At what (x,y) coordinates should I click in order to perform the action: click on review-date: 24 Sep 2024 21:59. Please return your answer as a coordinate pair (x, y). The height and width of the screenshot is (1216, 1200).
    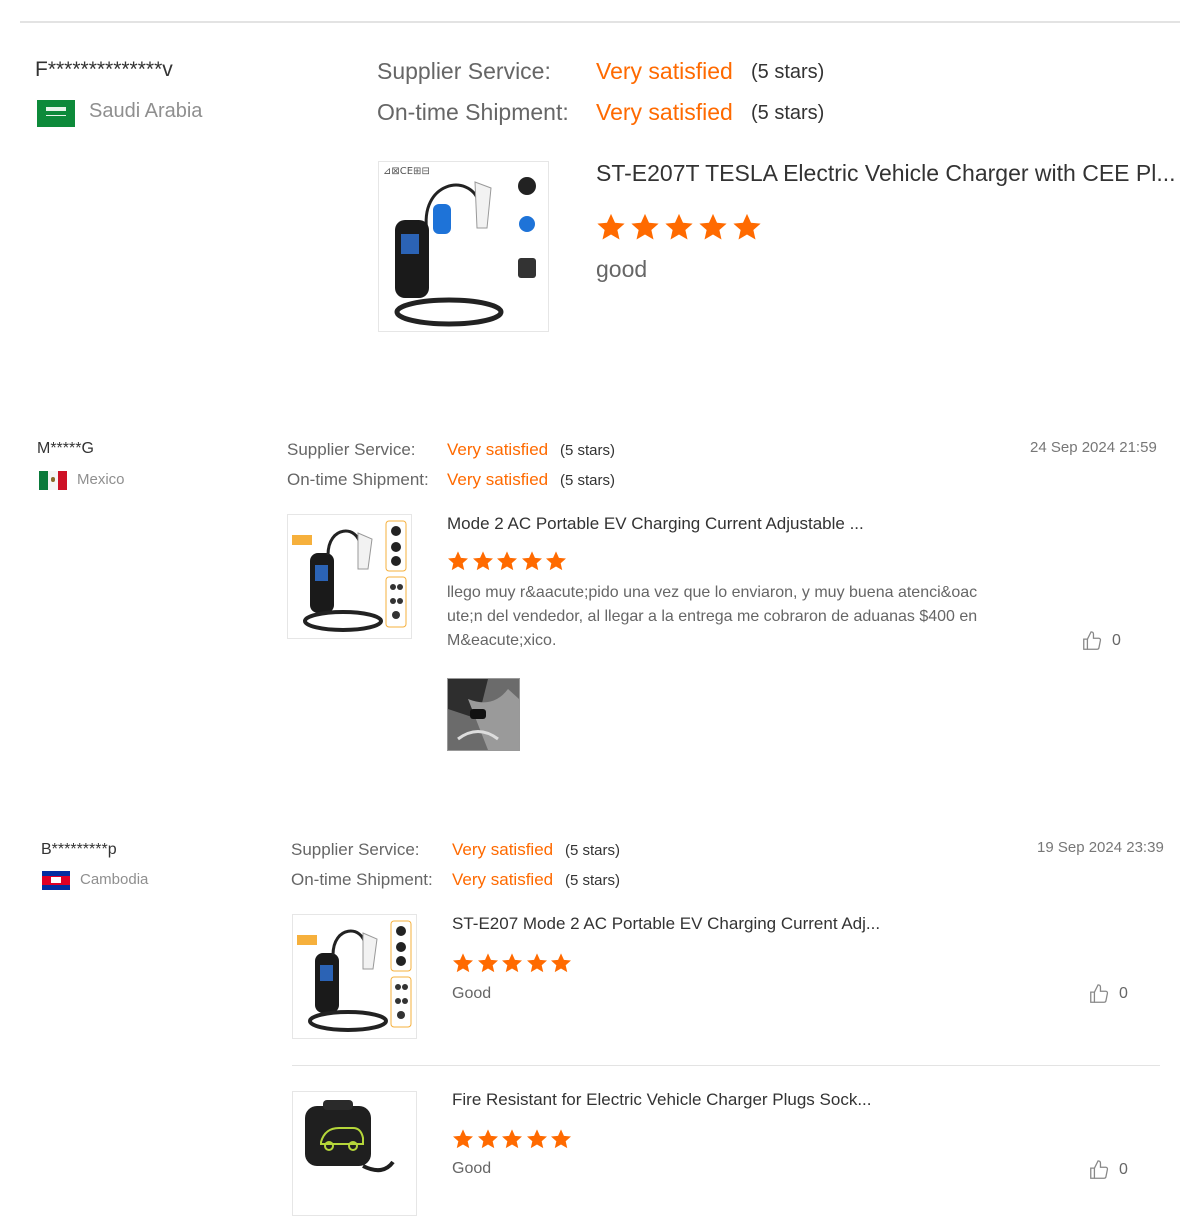
    Looking at the image, I should click on (1093, 447).